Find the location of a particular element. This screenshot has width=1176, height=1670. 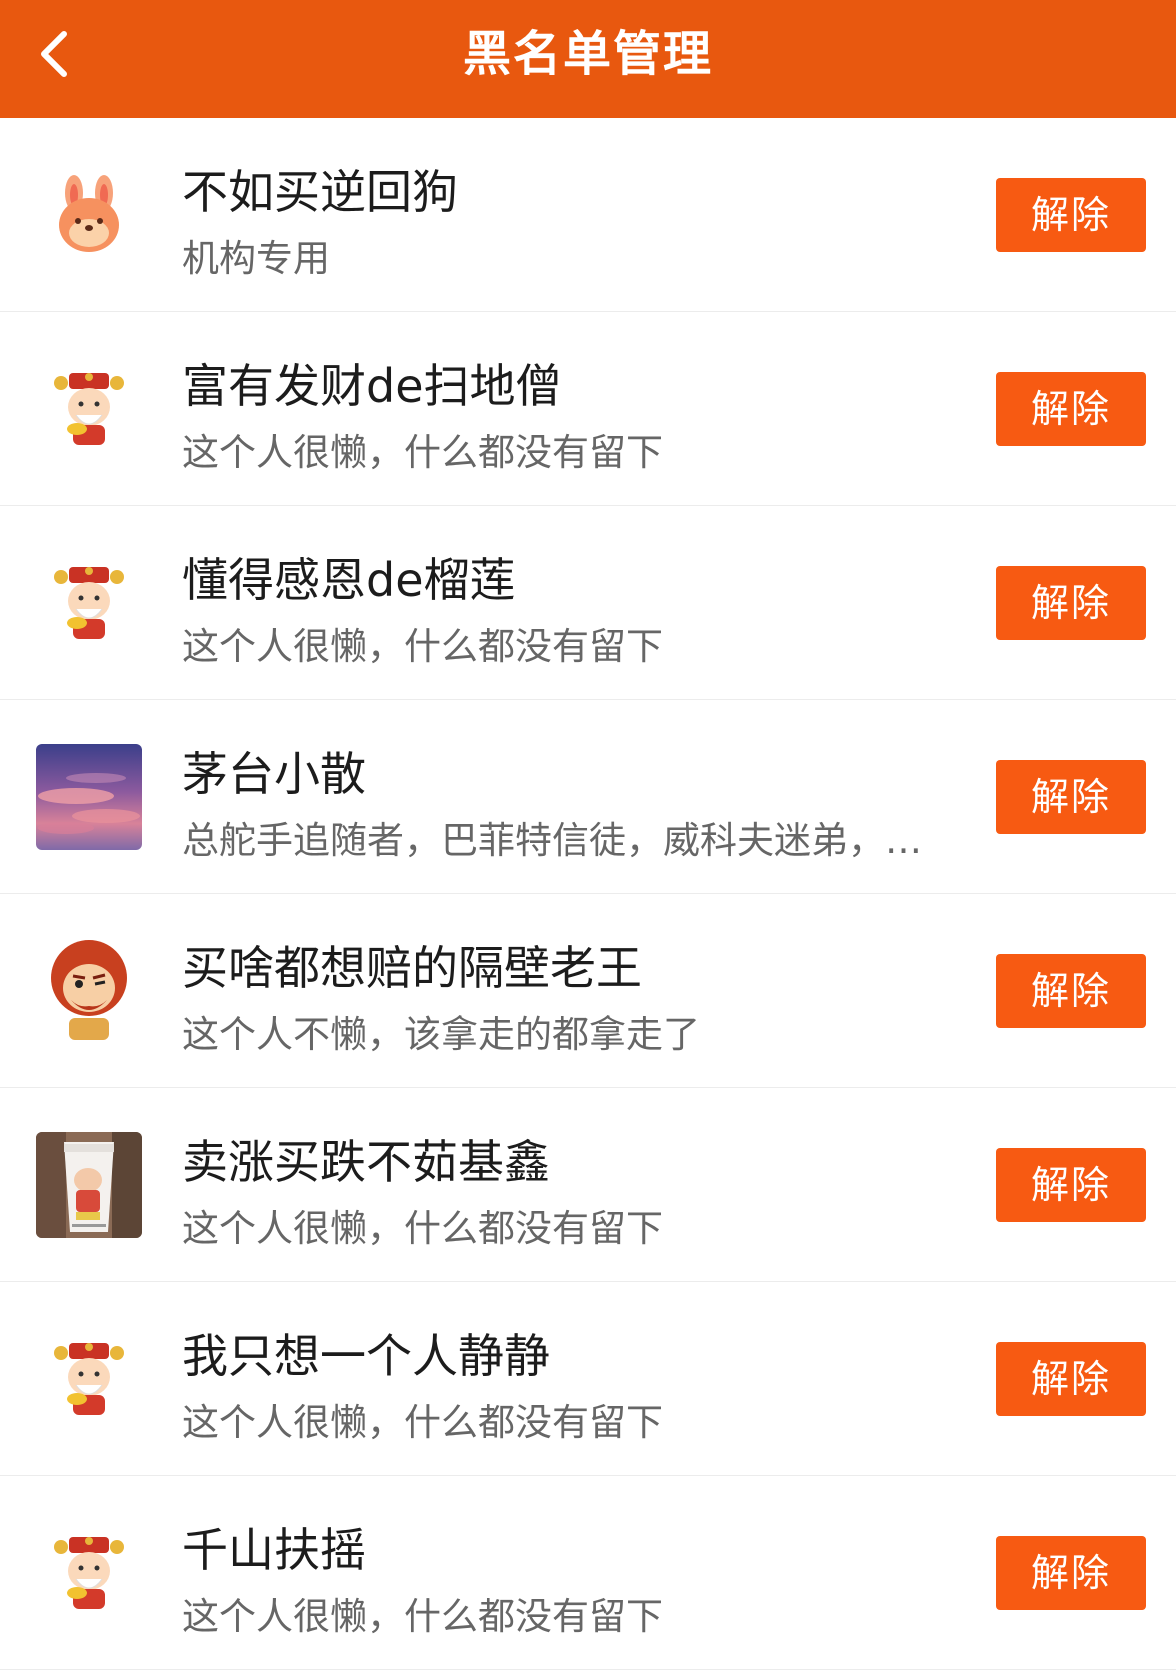

list-item: 不如买逆回狗 机构专用 解除 is located at coordinates (588, 215).